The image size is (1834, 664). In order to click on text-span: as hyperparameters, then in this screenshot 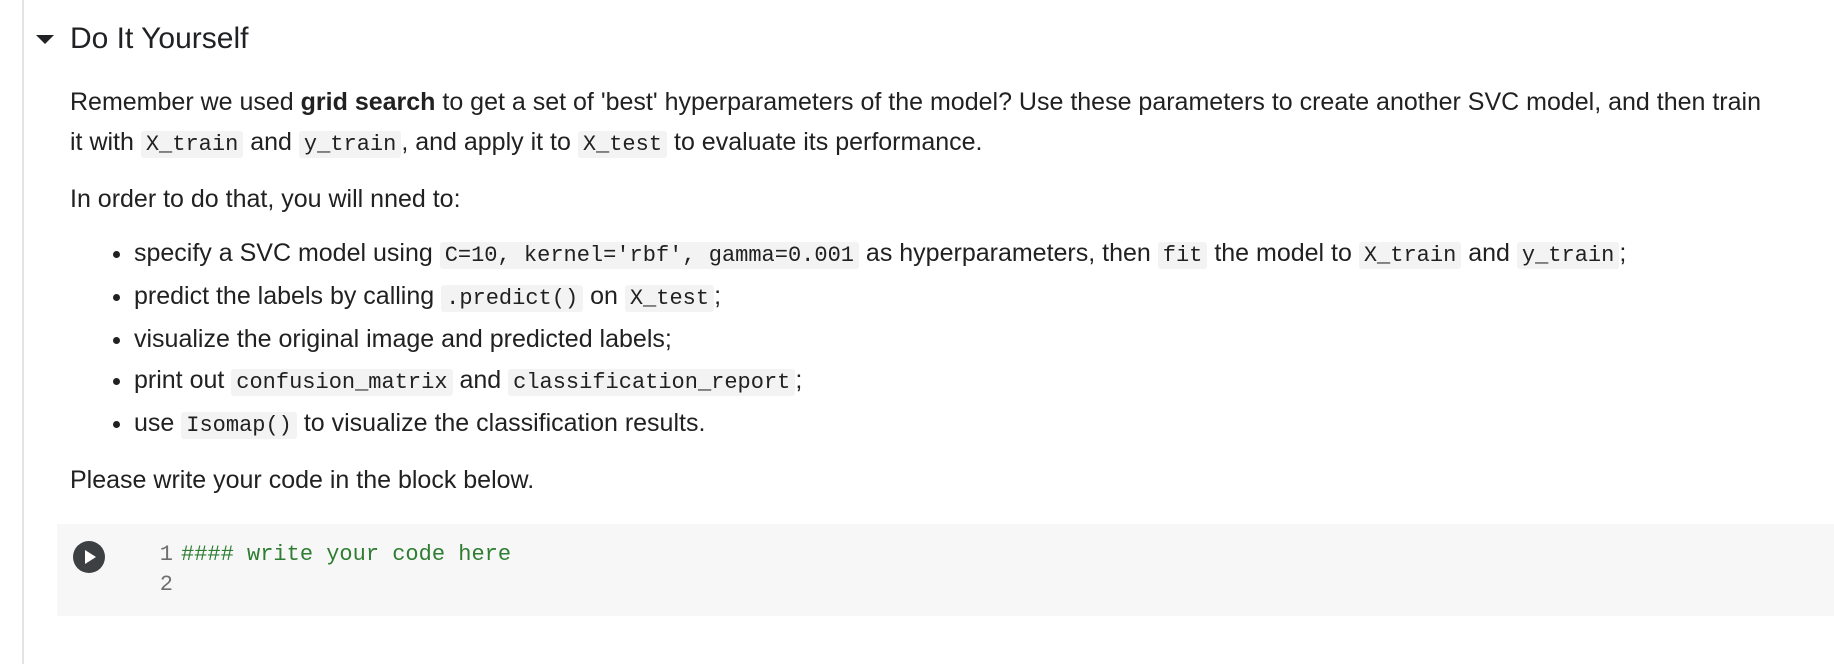, I will do `click(1008, 253)`.